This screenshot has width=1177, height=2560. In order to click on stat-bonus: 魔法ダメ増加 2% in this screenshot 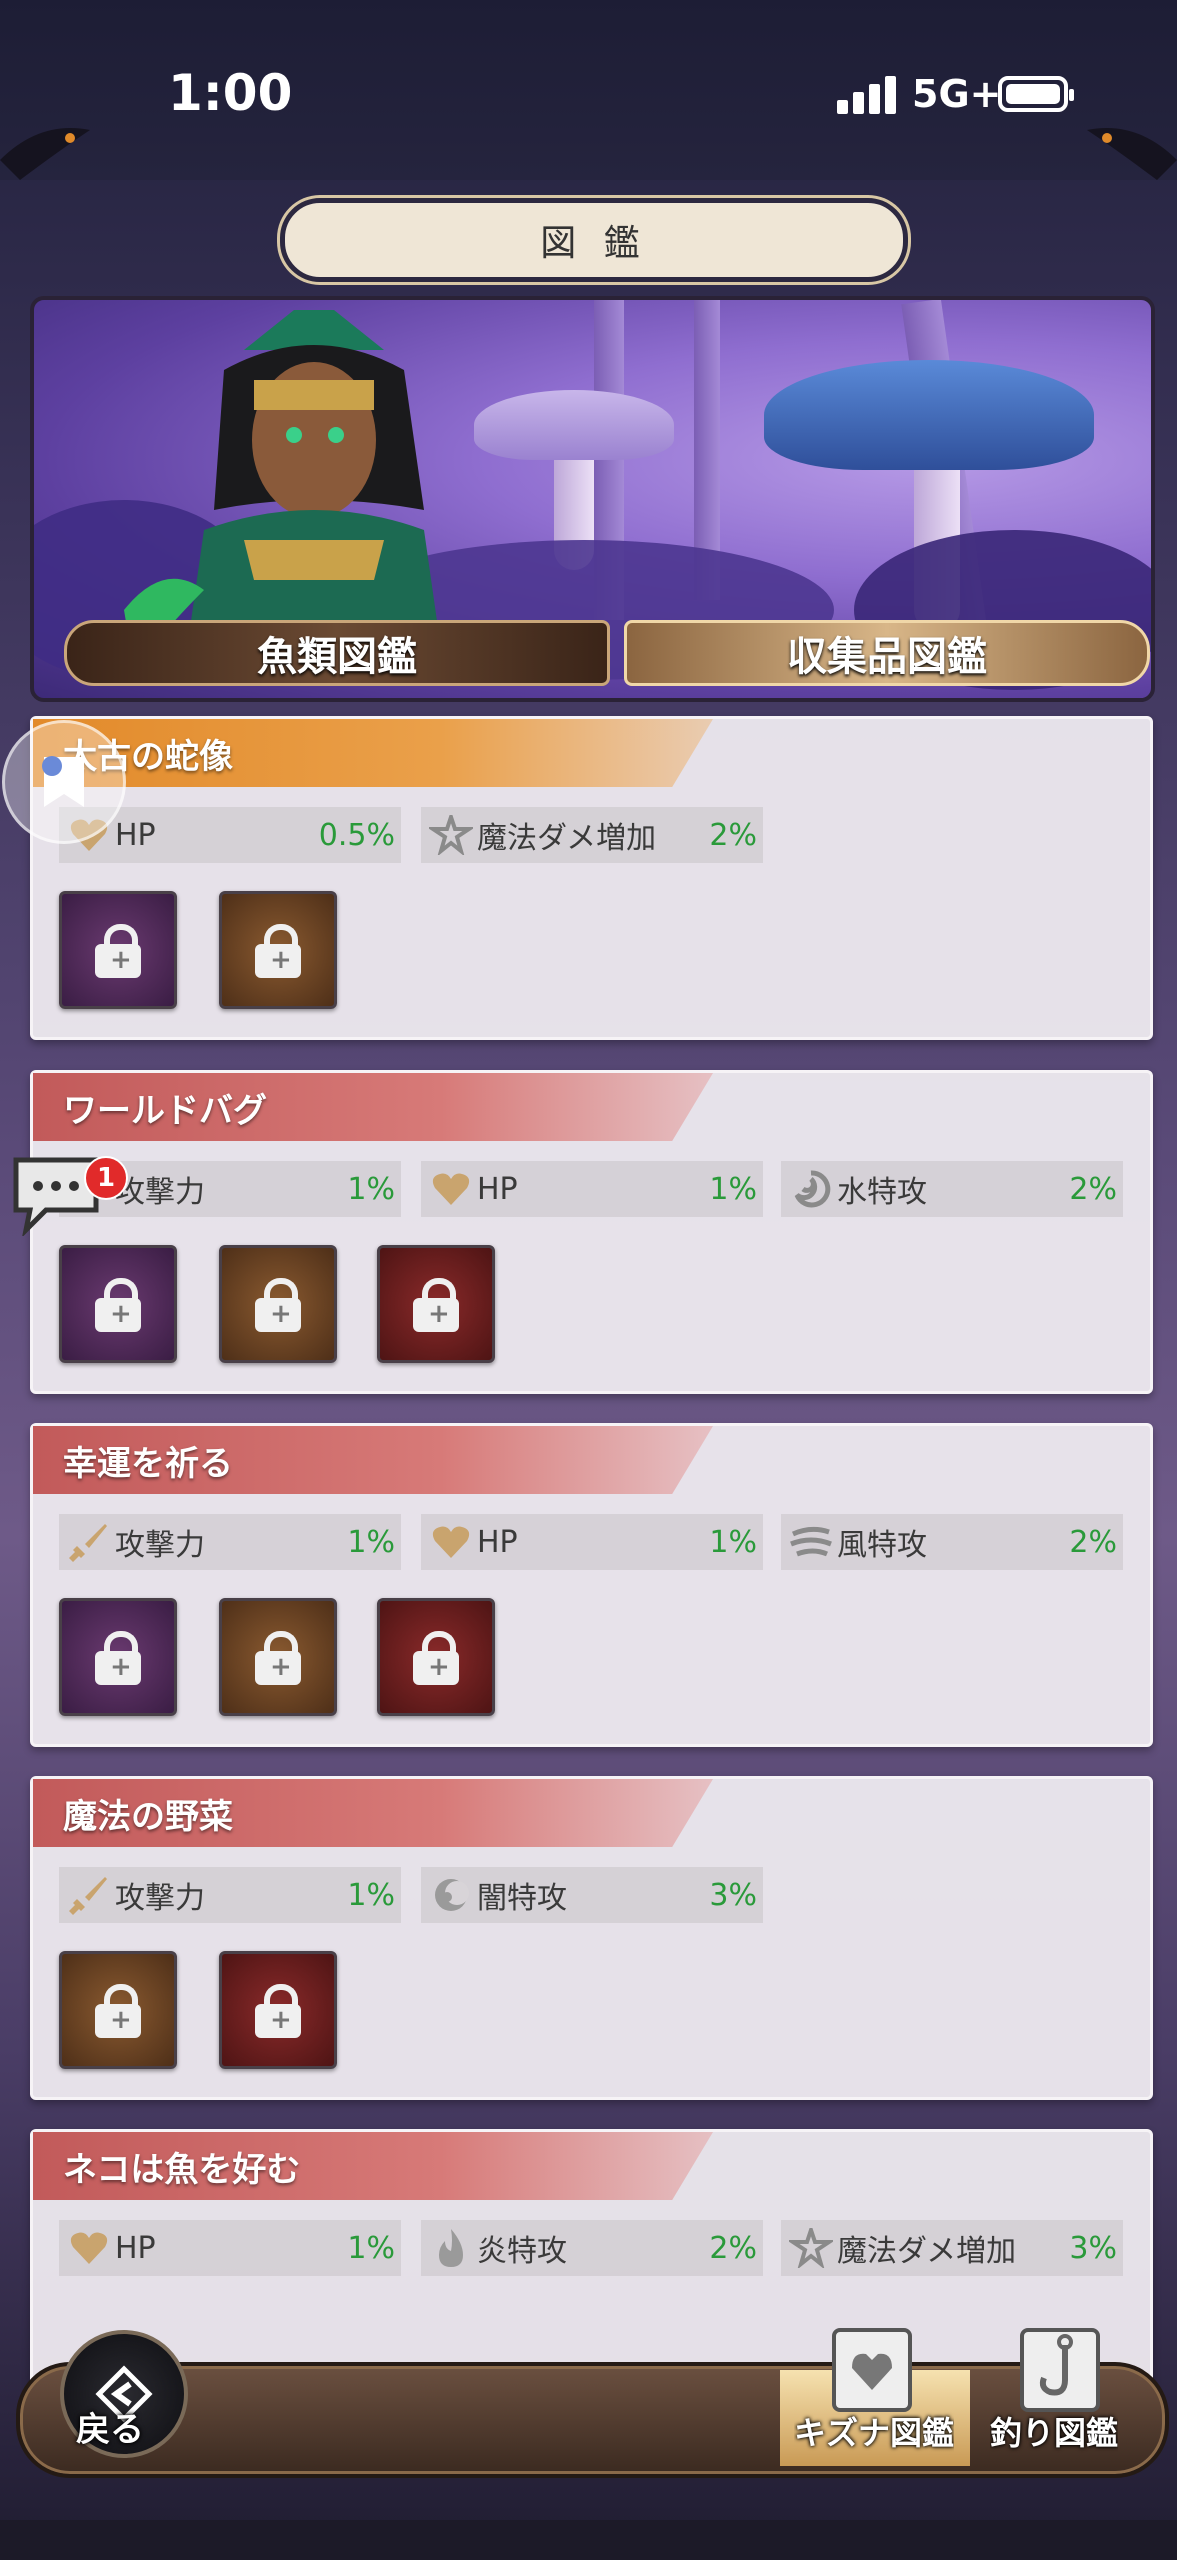, I will do `click(592, 835)`.